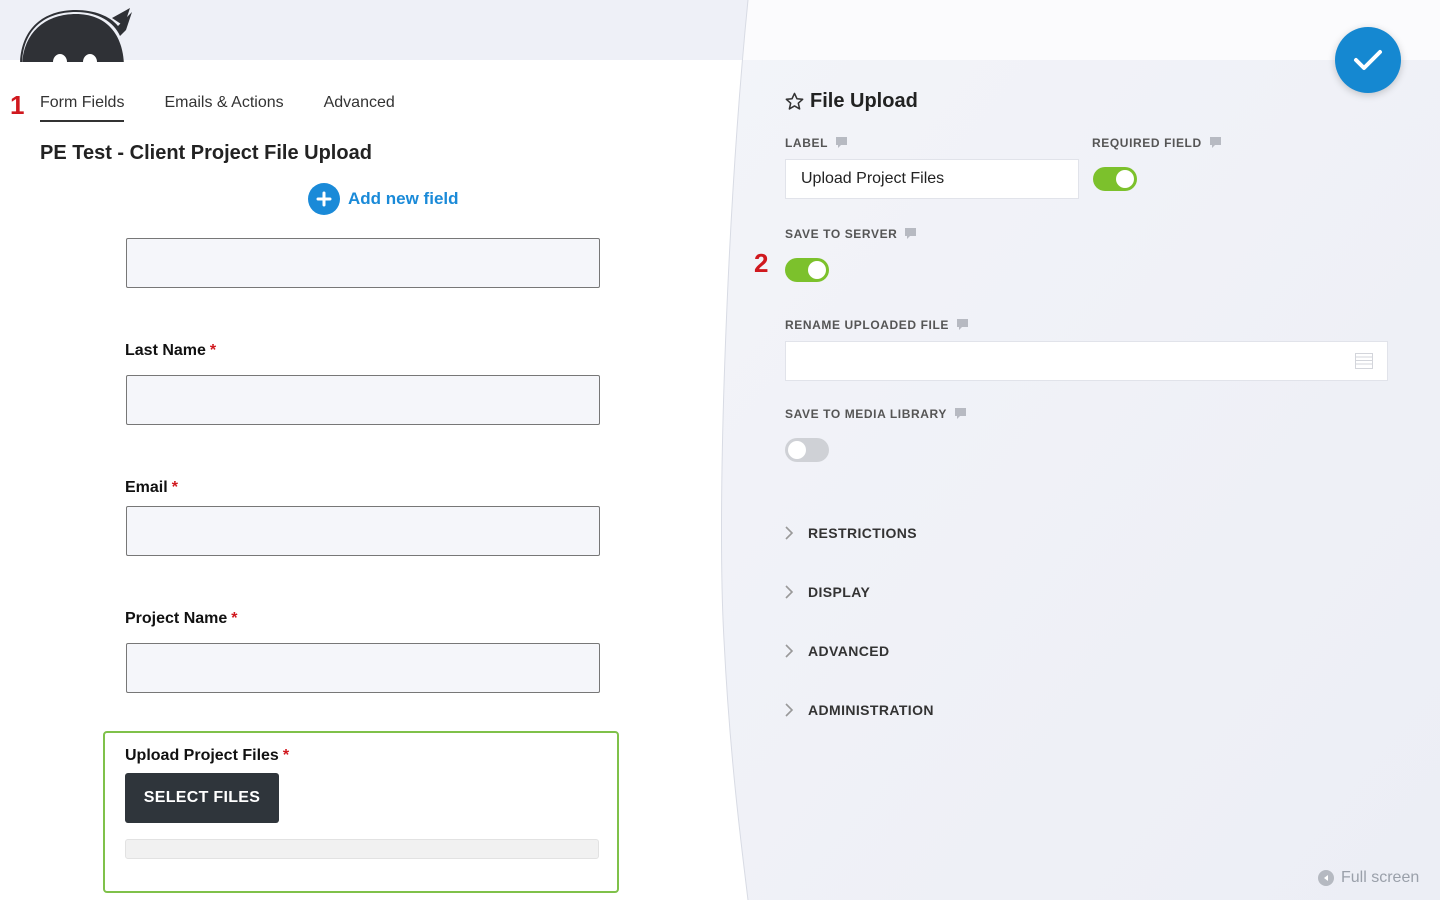 The width and height of the screenshot is (1440, 900). What do you see at coordinates (223, 108) in the screenshot?
I see `tab-emails-actions: Emails & Actions` at bounding box center [223, 108].